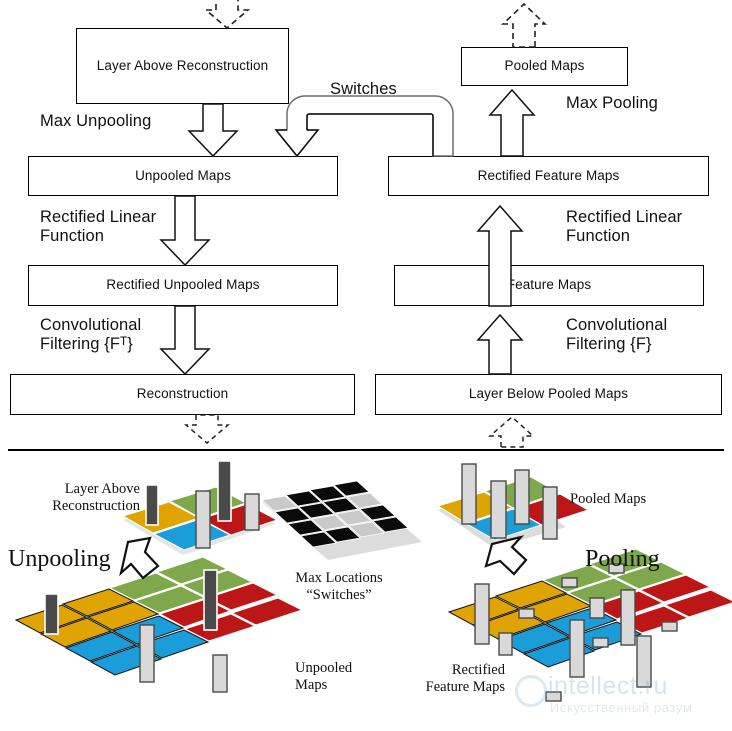 The height and width of the screenshot is (731, 732). Describe the element at coordinates (341, 520) in the screenshot. I see `grid-max-locations-switches` at that location.